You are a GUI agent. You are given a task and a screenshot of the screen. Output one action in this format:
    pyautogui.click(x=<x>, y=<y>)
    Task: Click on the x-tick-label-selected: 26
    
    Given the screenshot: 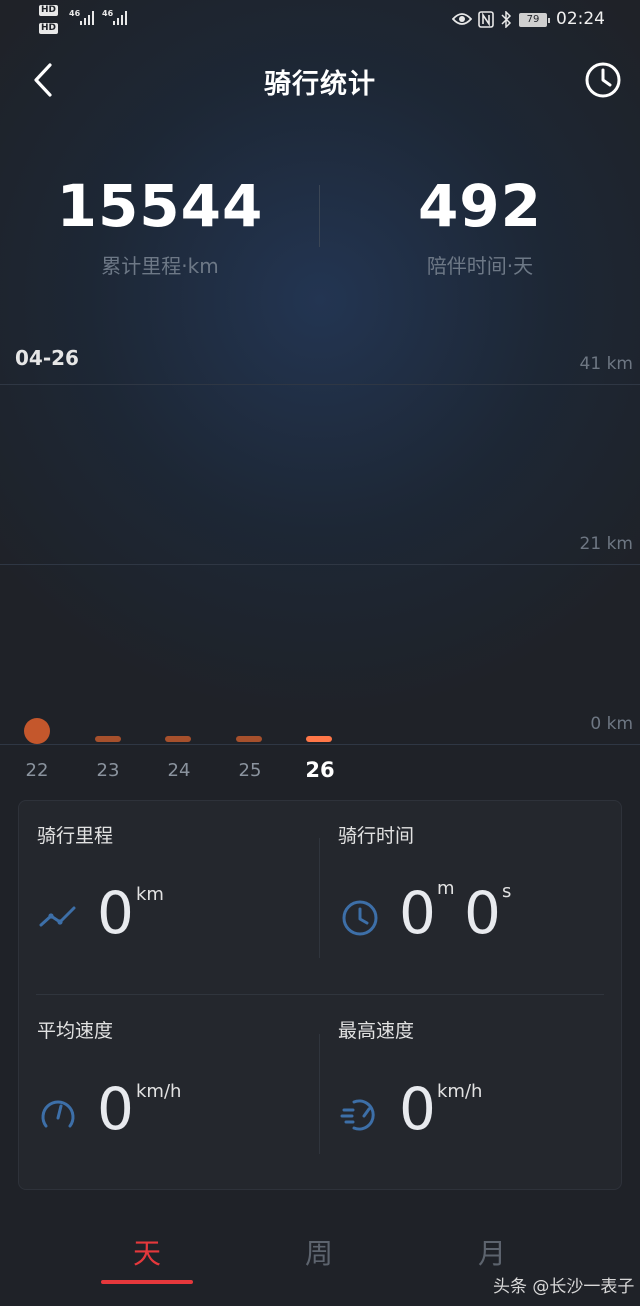 What is the action you would take?
    pyautogui.click(x=320, y=770)
    